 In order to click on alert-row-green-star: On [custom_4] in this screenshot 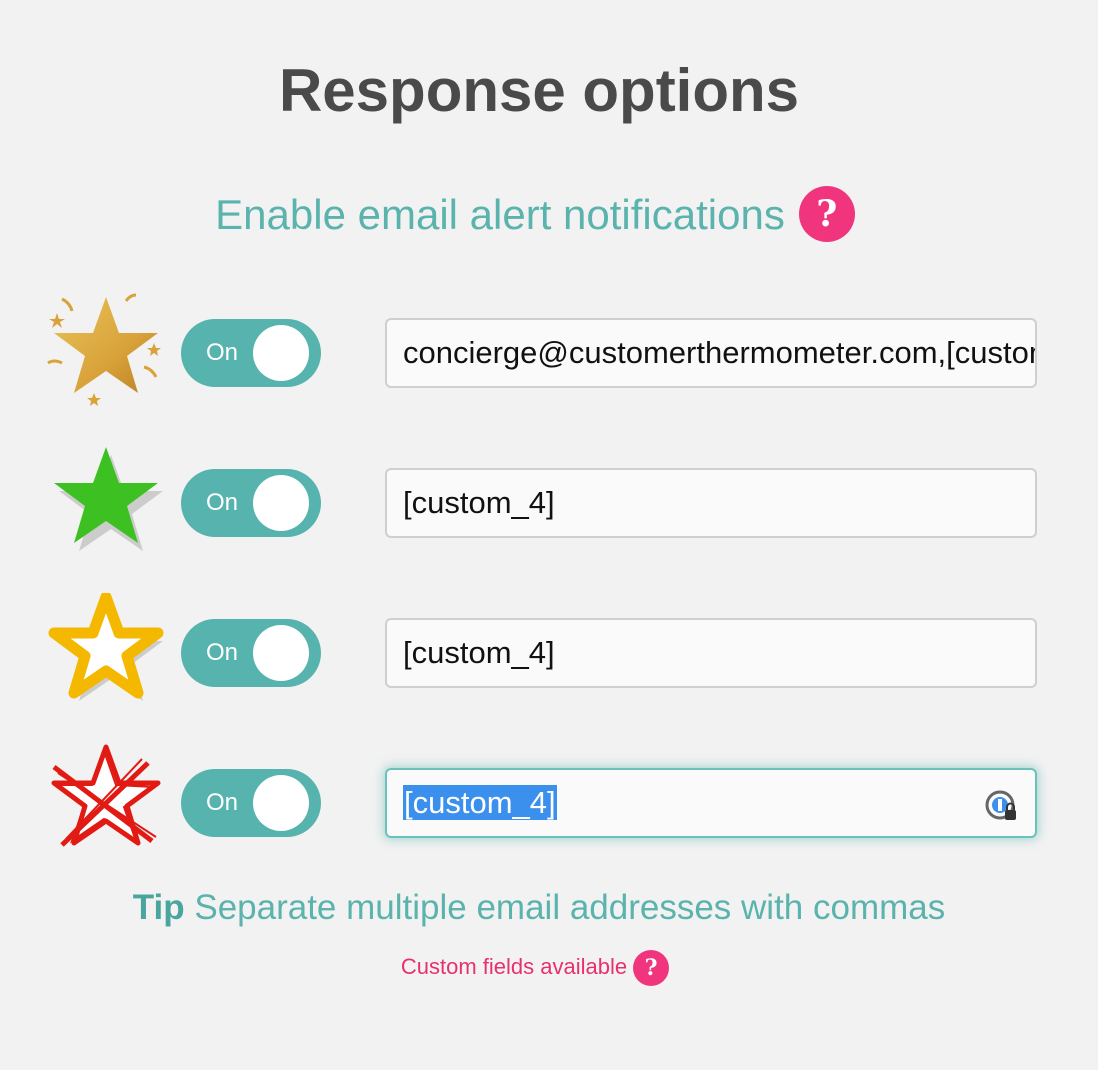, I will do `click(549, 503)`.